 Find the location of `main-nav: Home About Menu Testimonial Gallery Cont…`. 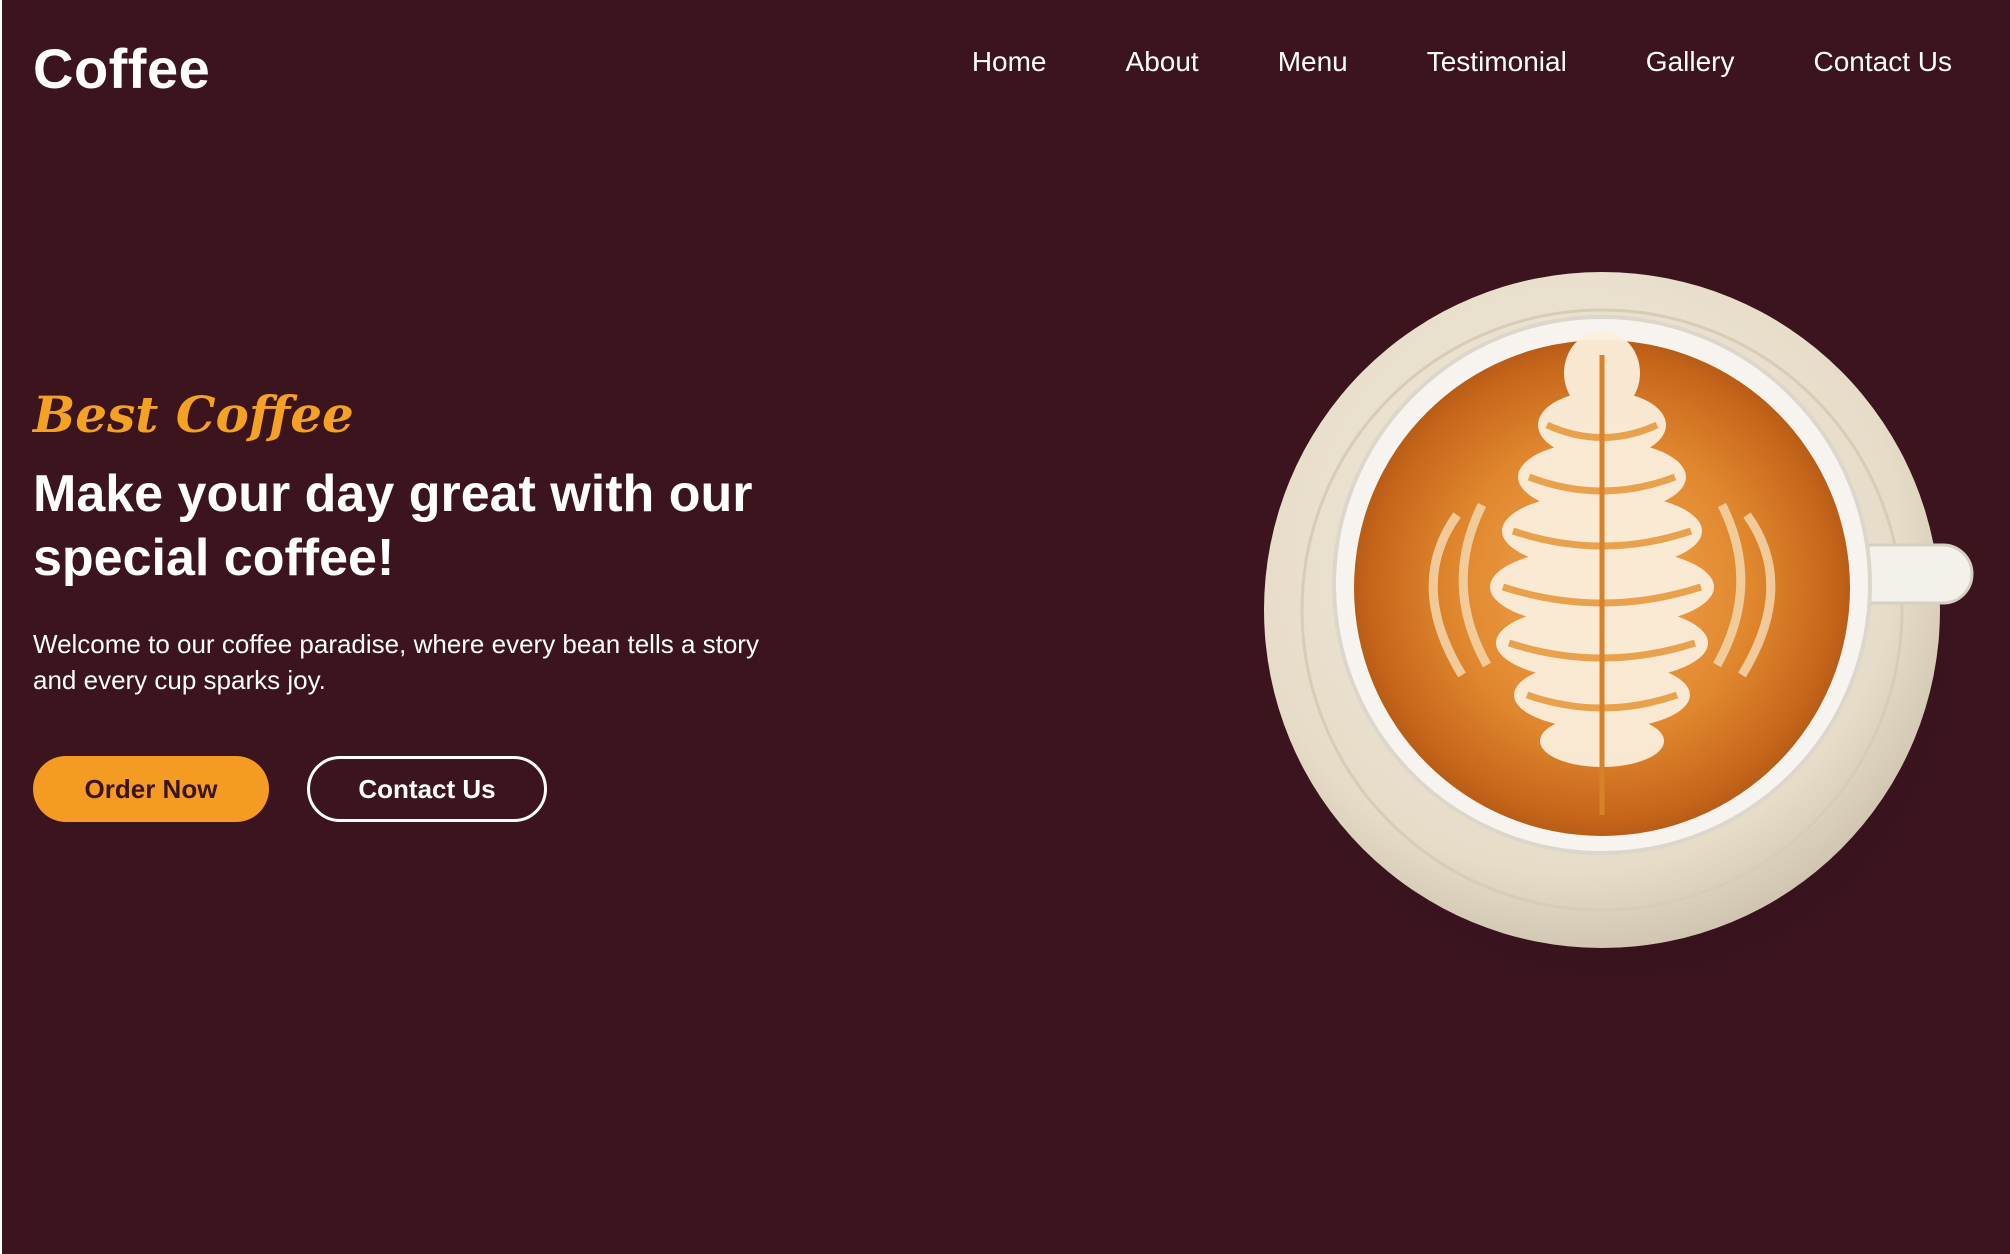

main-nav: Home About Menu Testimonial Gallery Cont… is located at coordinates (1462, 62).